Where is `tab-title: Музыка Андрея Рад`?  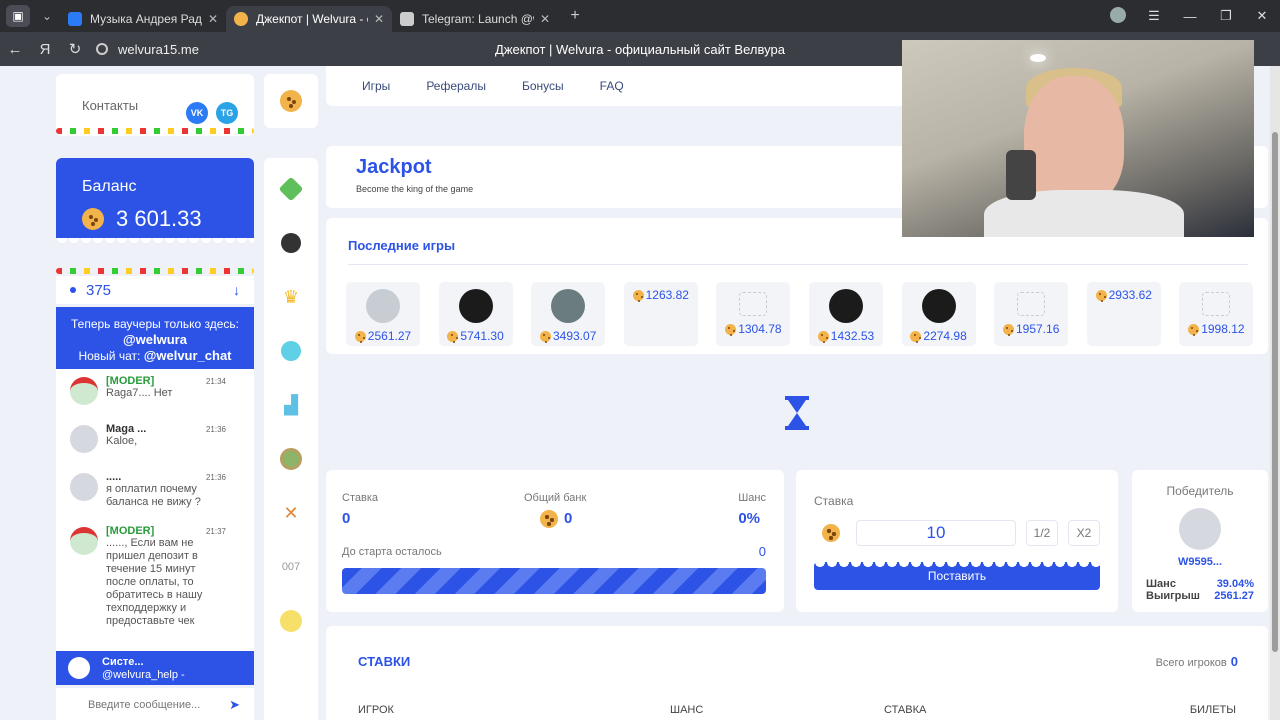
tab-title: Музыка Андрея Рад is located at coordinates (146, 19).